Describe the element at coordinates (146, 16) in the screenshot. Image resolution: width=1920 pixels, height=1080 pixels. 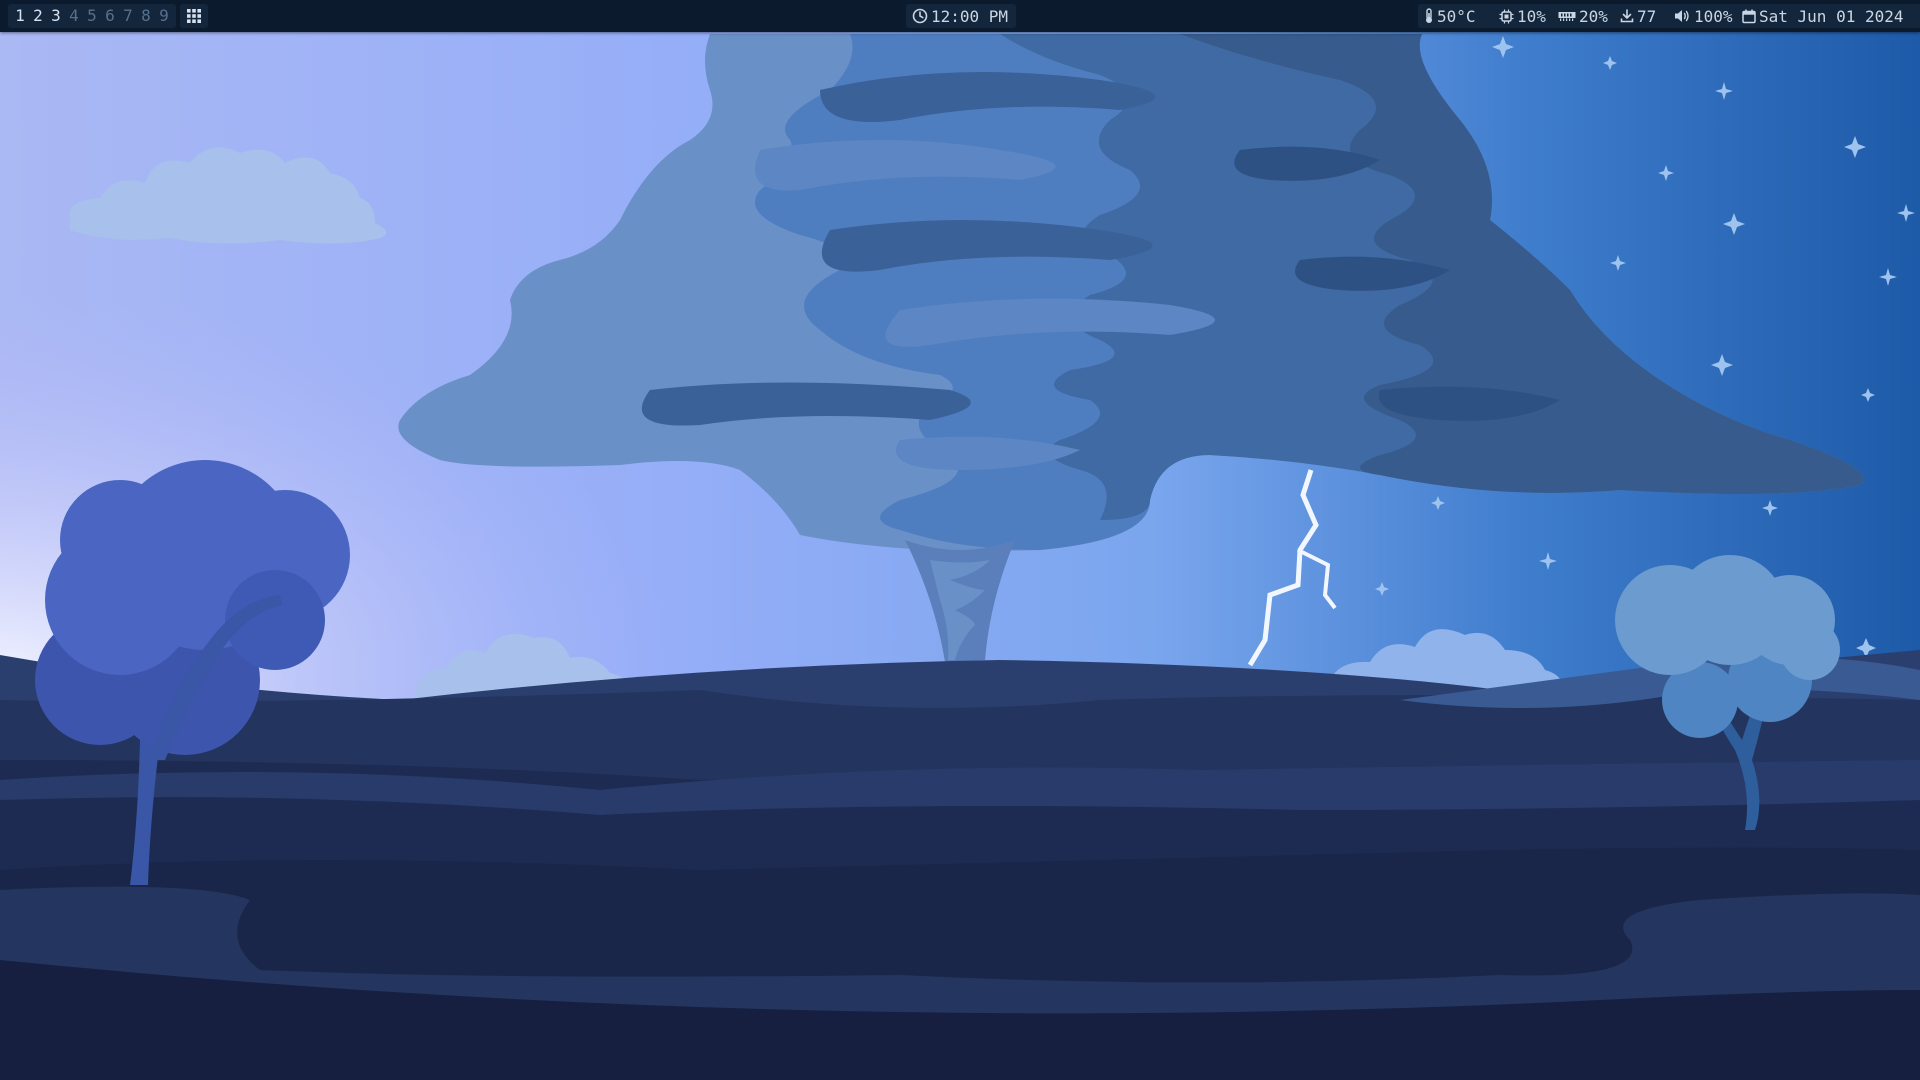
I see `workspace-8: 8` at that location.